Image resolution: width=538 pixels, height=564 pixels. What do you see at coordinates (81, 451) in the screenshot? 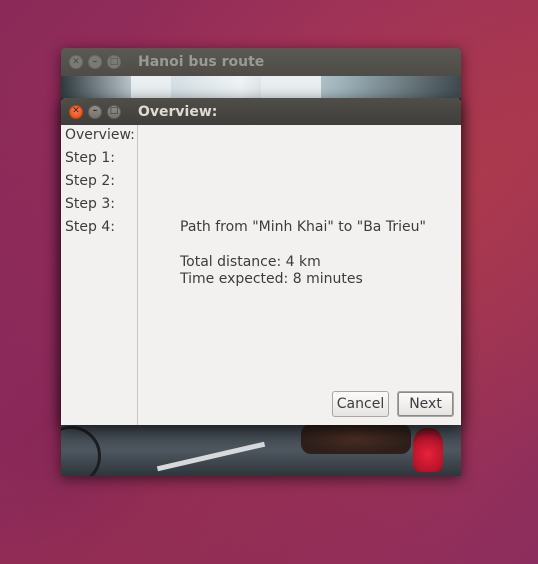
I see `bicycle-wheel-shape` at bounding box center [81, 451].